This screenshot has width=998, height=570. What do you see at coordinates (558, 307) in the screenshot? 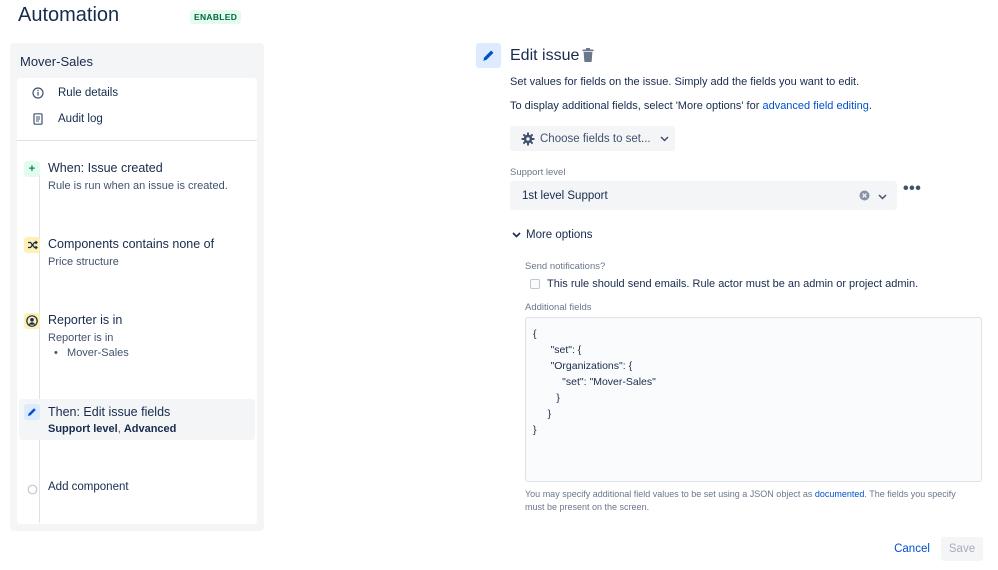
I see `additional-fields-label: Additional fields` at bounding box center [558, 307].